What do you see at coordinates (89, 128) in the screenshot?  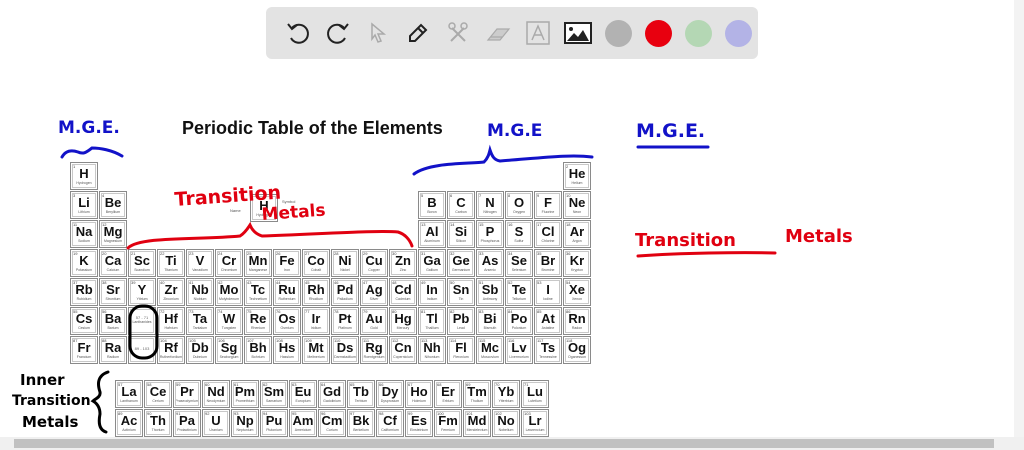 I see `annotation-mge-left: M.G.E.` at bounding box center [89, 128].